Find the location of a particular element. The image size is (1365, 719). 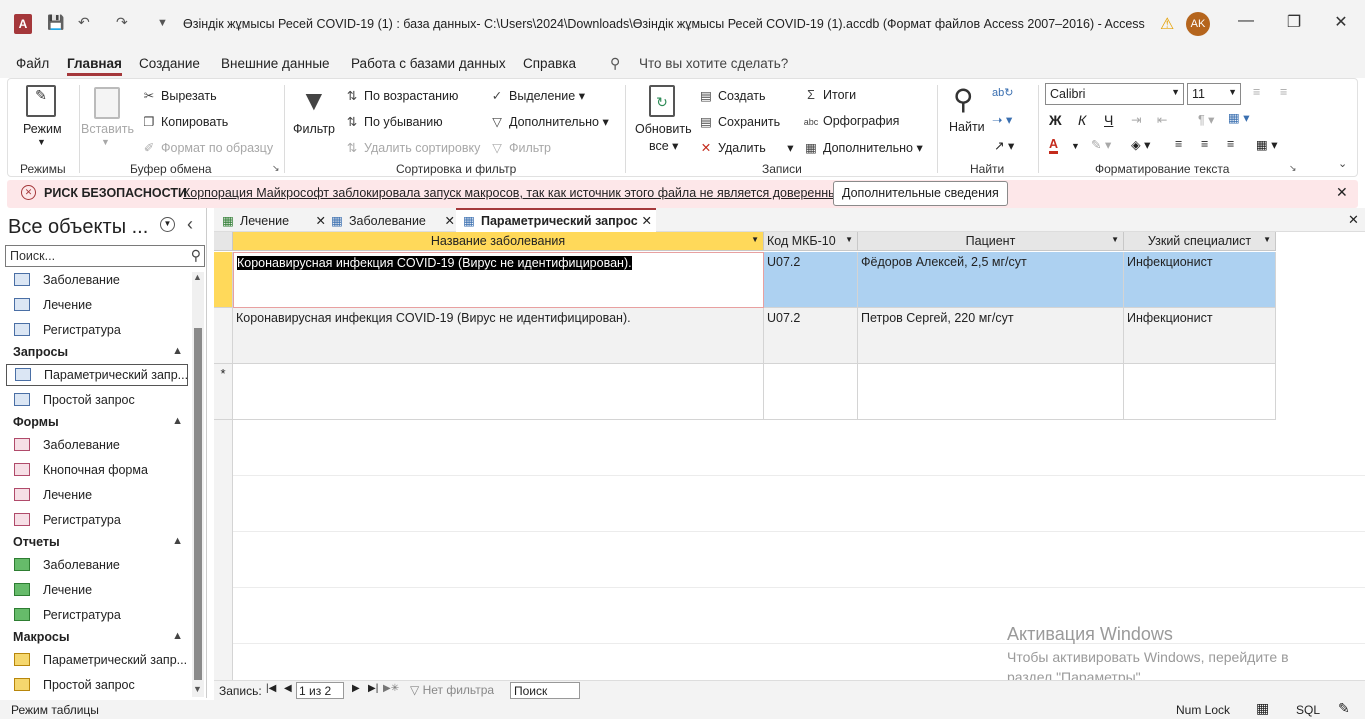

refresh-all-button: Обновить is located at coordinates (663, 129).